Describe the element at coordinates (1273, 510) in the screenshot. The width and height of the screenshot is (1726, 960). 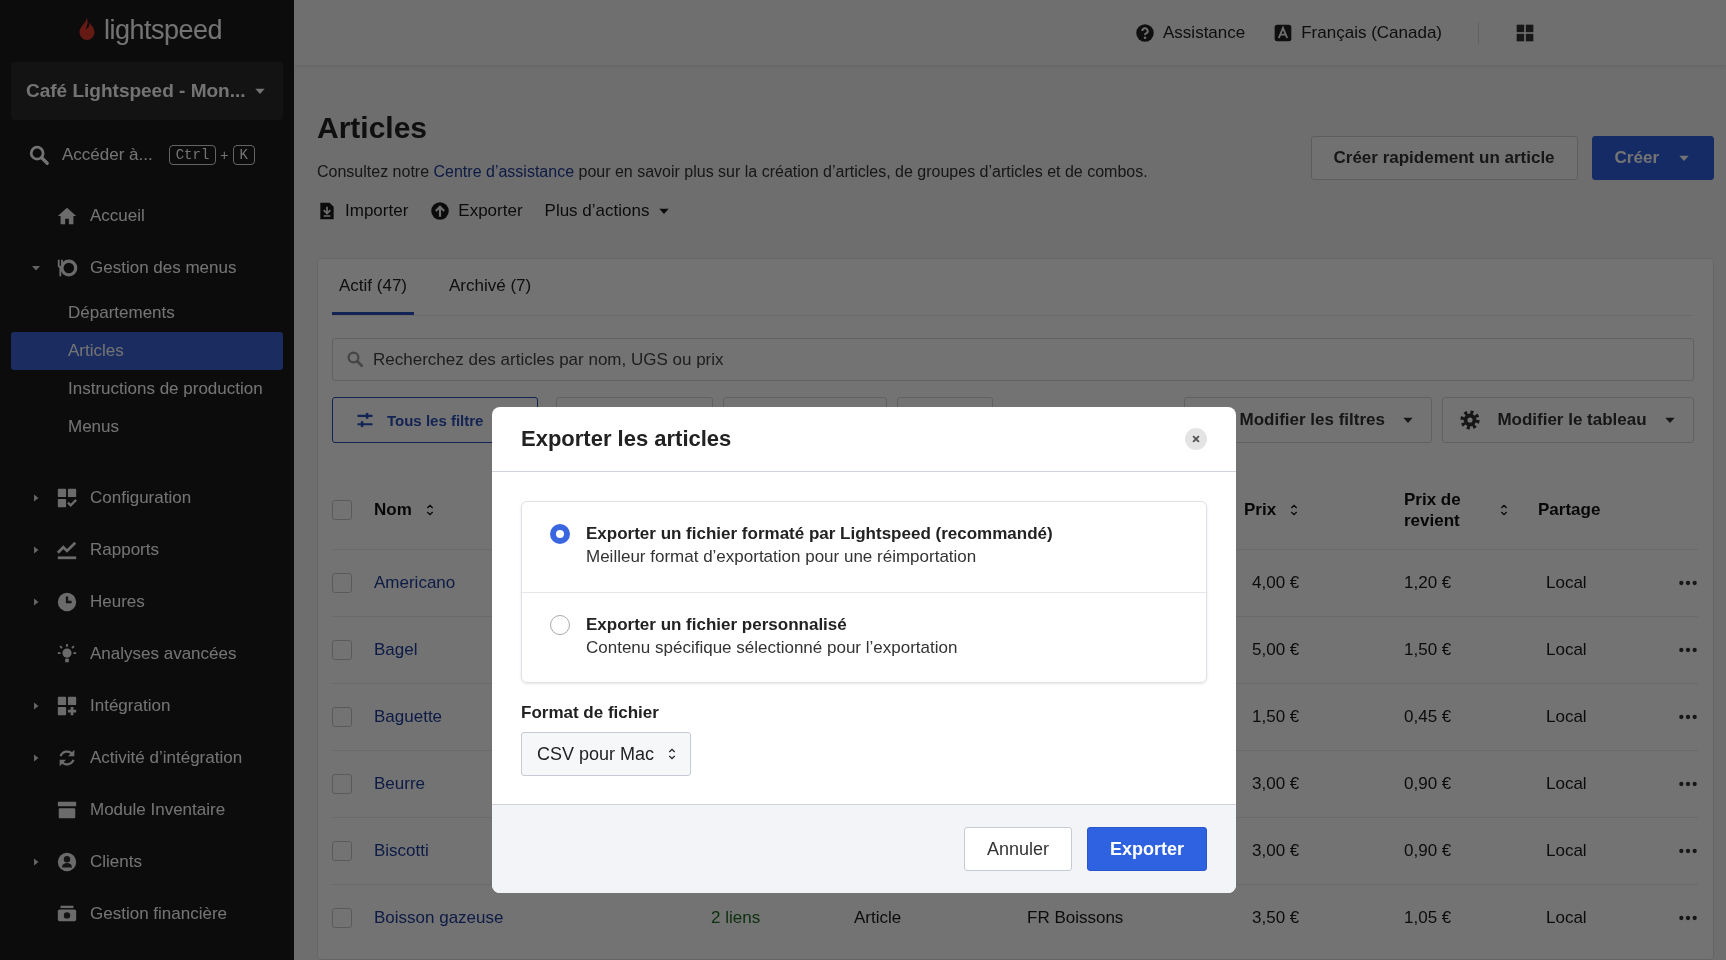
I see `column-header: Prix` at that location.